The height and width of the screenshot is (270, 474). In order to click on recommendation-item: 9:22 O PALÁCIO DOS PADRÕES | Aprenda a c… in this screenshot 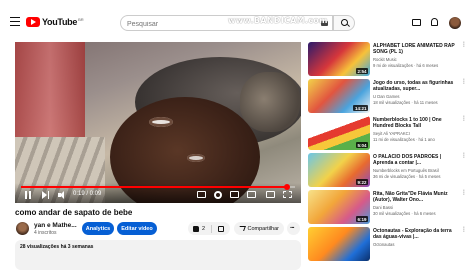, I will do `click(388, 170)`.